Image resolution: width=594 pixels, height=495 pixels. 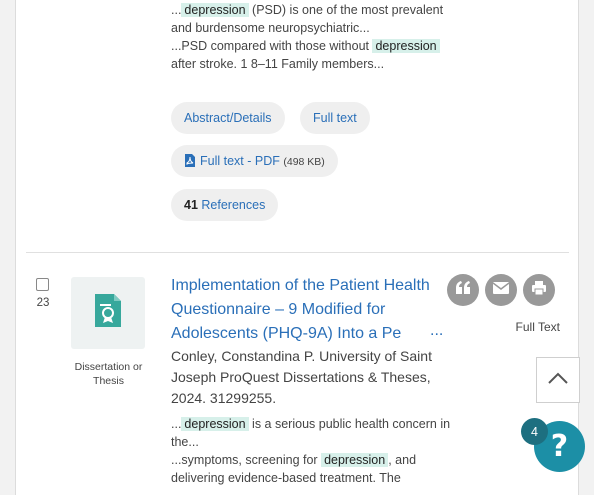 I want to click on print-icon, so click(x=539, y=290).